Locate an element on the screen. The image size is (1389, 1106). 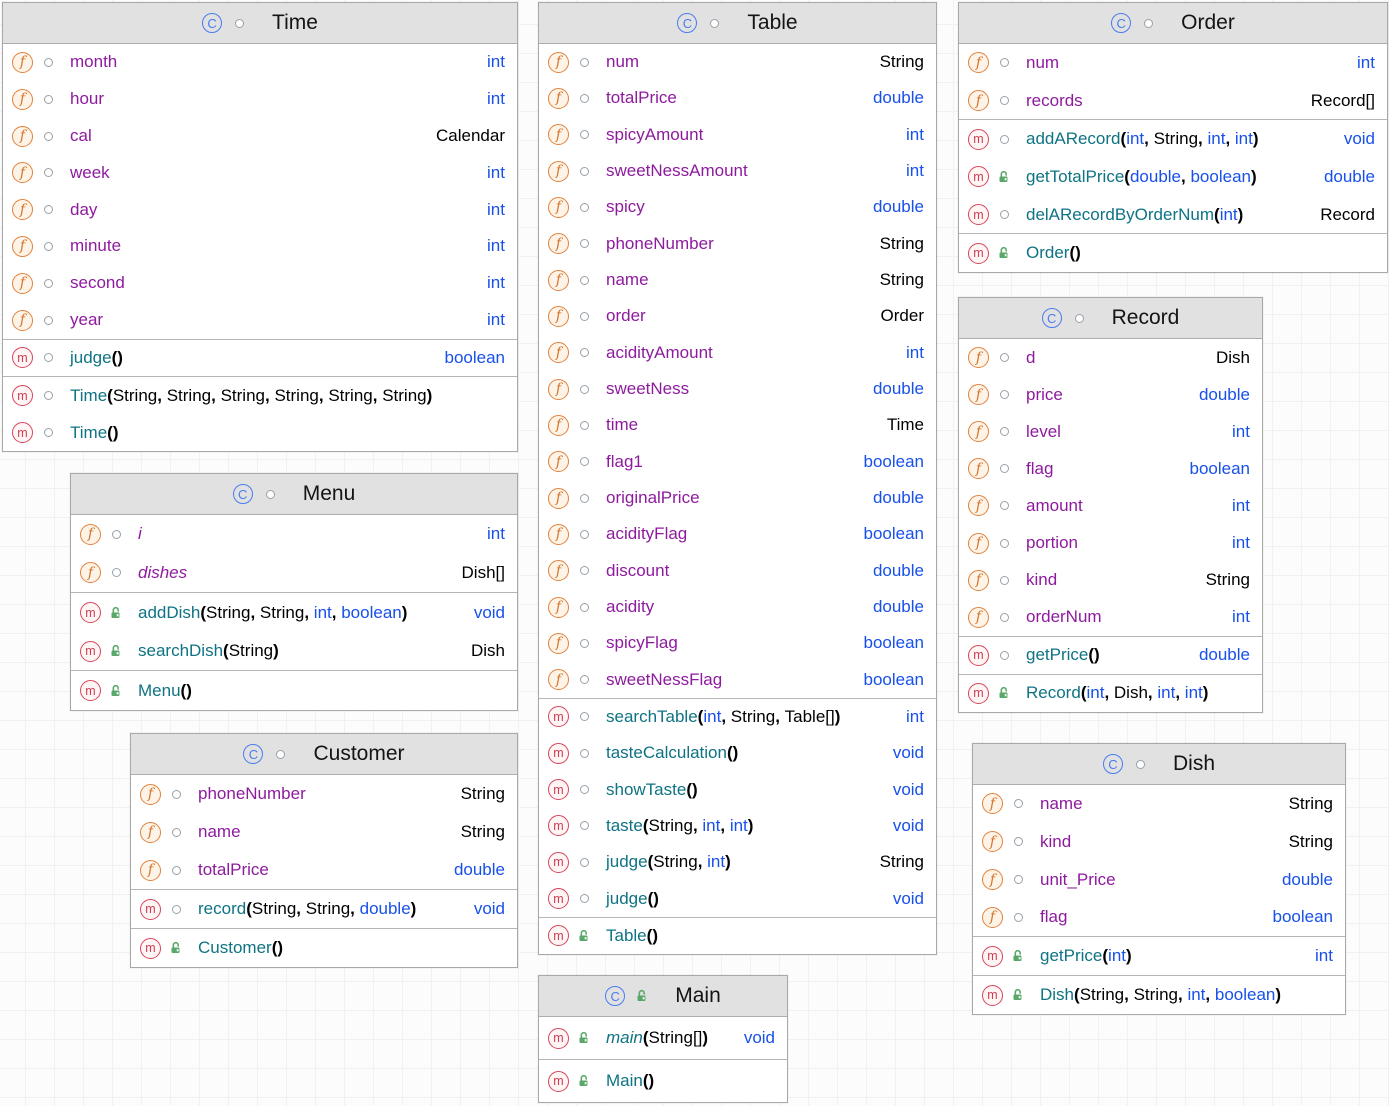
field-row: f second int is located at coordinates (260, 283).